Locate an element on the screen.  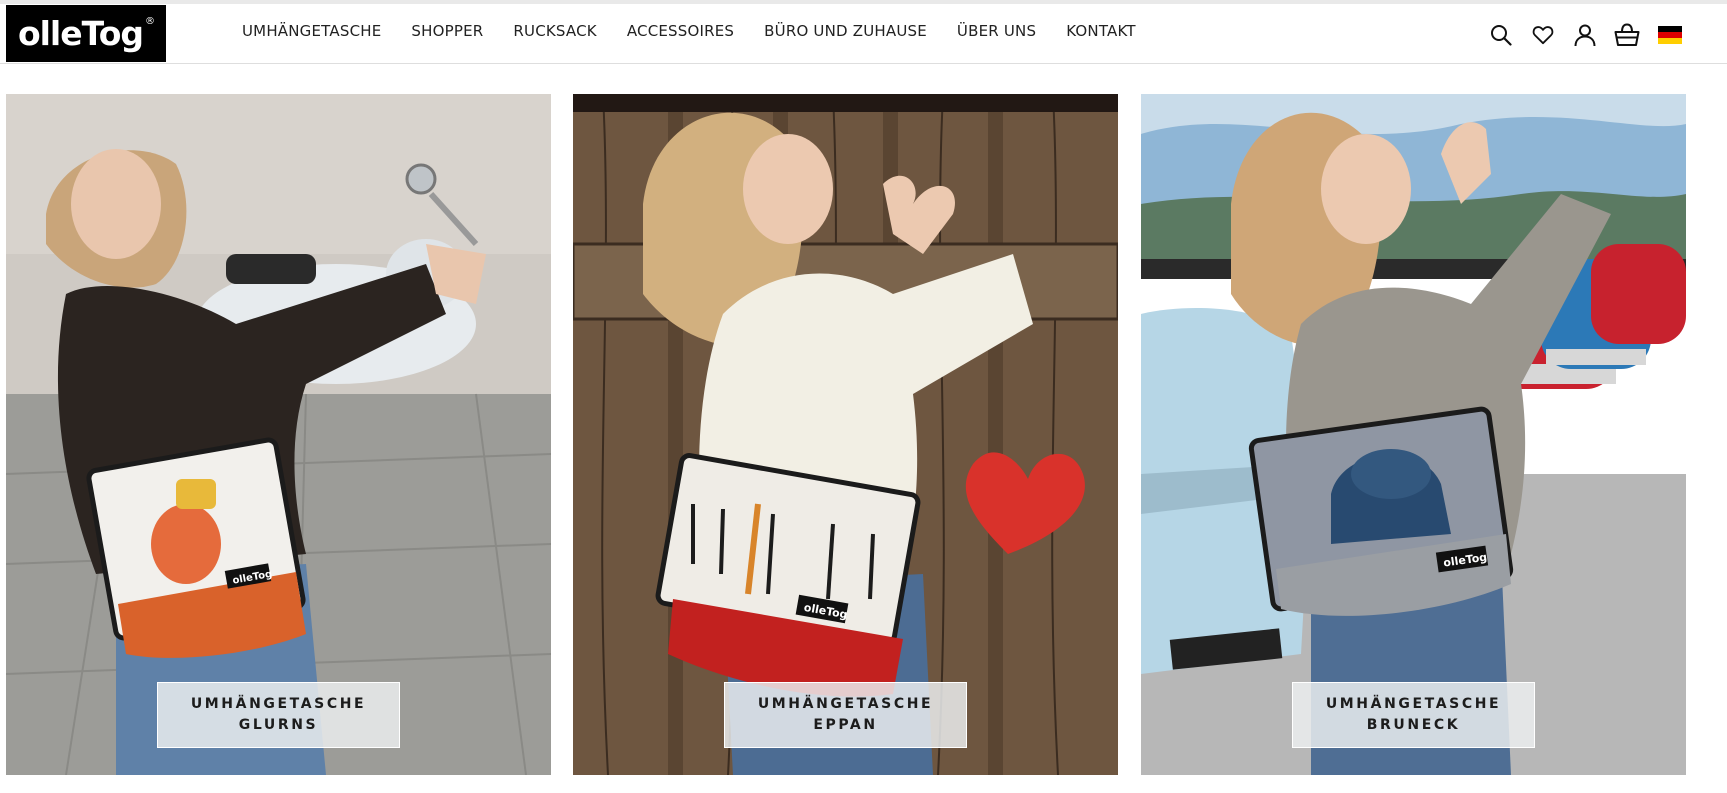
nav-item-shopper: SHOPPER is located at coordinates (447, 31).